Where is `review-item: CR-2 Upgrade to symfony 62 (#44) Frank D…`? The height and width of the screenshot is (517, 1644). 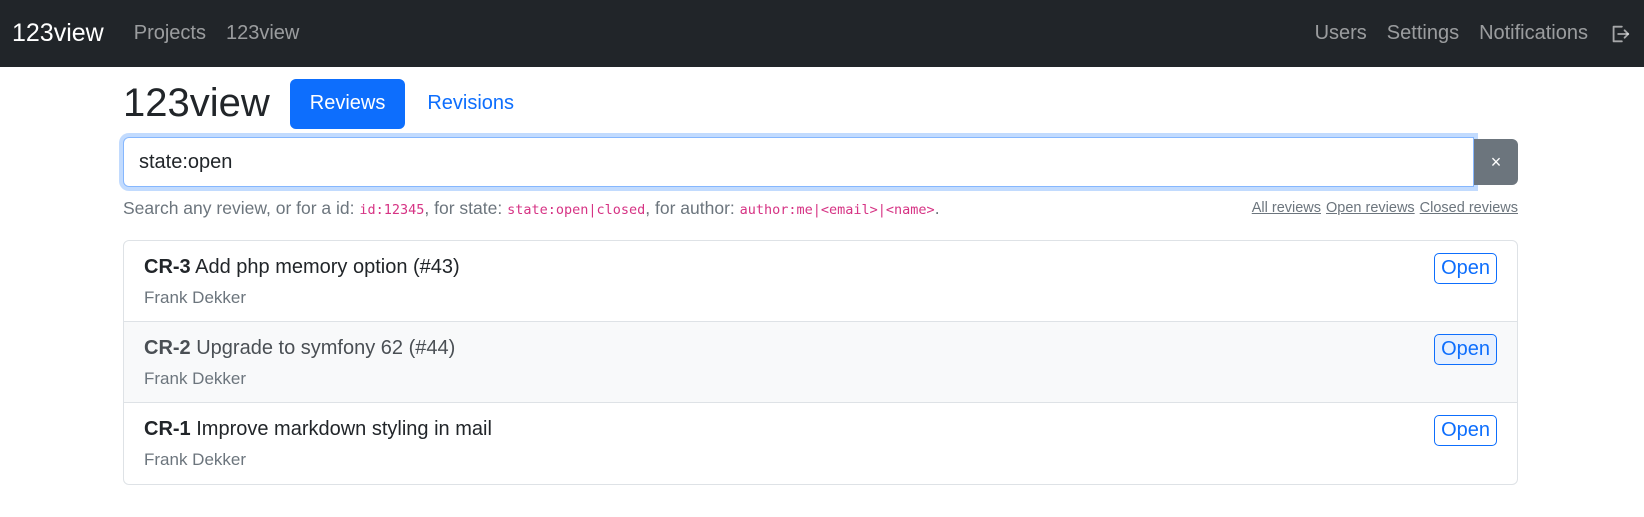
review-item: CR-2 Upgrade to symfony 62 (#44) Frank D… is located at coordinates (820, 362).